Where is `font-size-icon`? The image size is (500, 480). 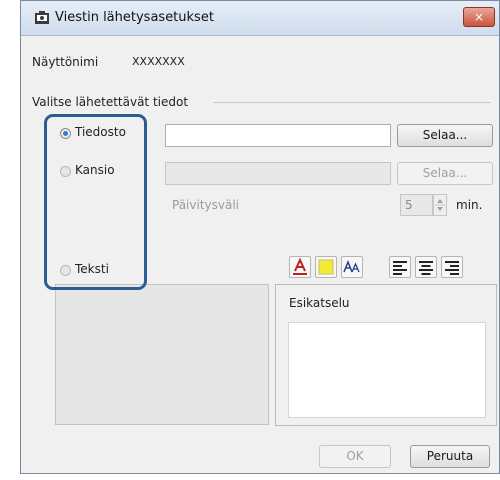
font-size-icon is located at coordinates (351, 266).